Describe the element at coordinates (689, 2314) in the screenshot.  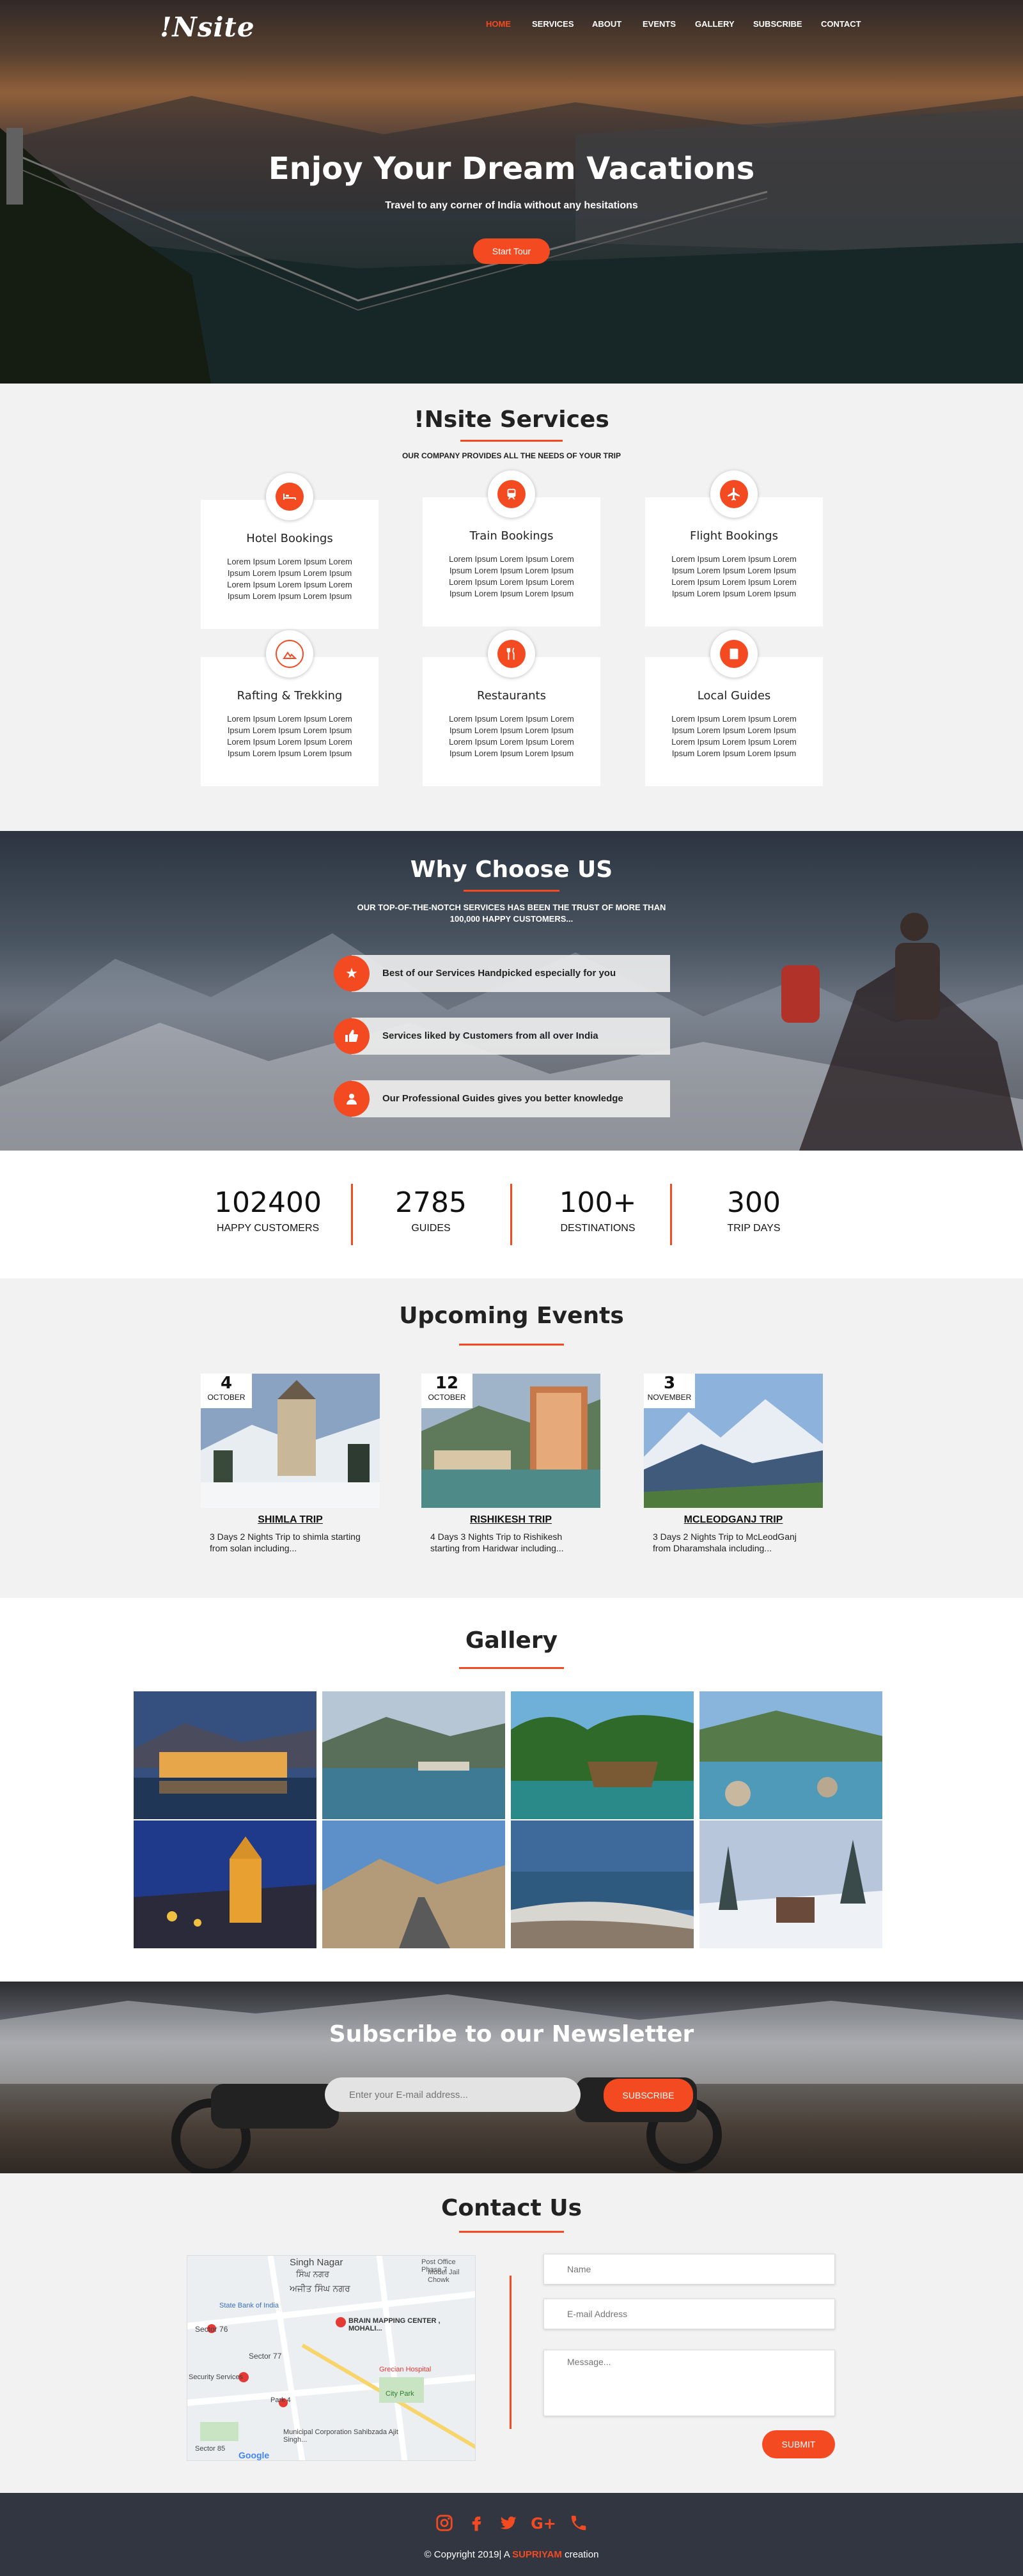
I see `email-field` at that location.